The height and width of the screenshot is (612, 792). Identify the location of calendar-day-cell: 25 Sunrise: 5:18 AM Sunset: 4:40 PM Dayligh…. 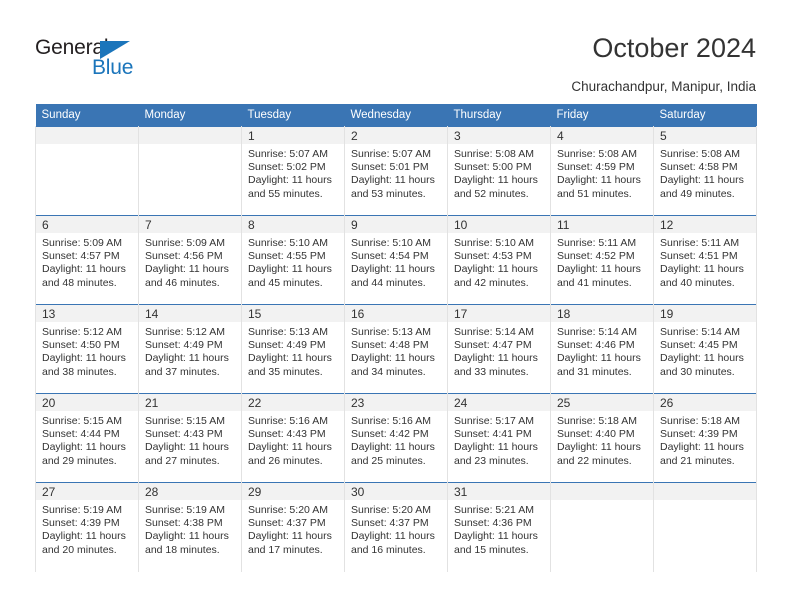
(602, 438).